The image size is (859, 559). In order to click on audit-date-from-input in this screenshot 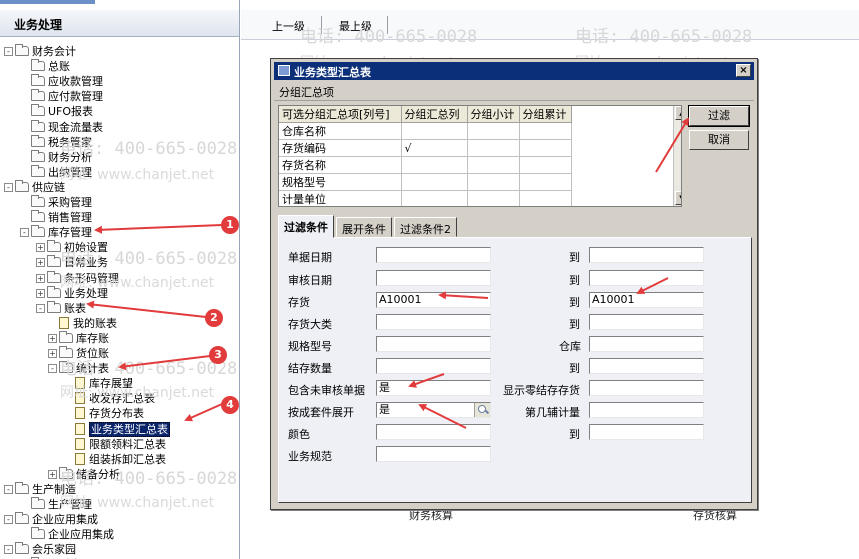, I will do `click(433, 278)`.